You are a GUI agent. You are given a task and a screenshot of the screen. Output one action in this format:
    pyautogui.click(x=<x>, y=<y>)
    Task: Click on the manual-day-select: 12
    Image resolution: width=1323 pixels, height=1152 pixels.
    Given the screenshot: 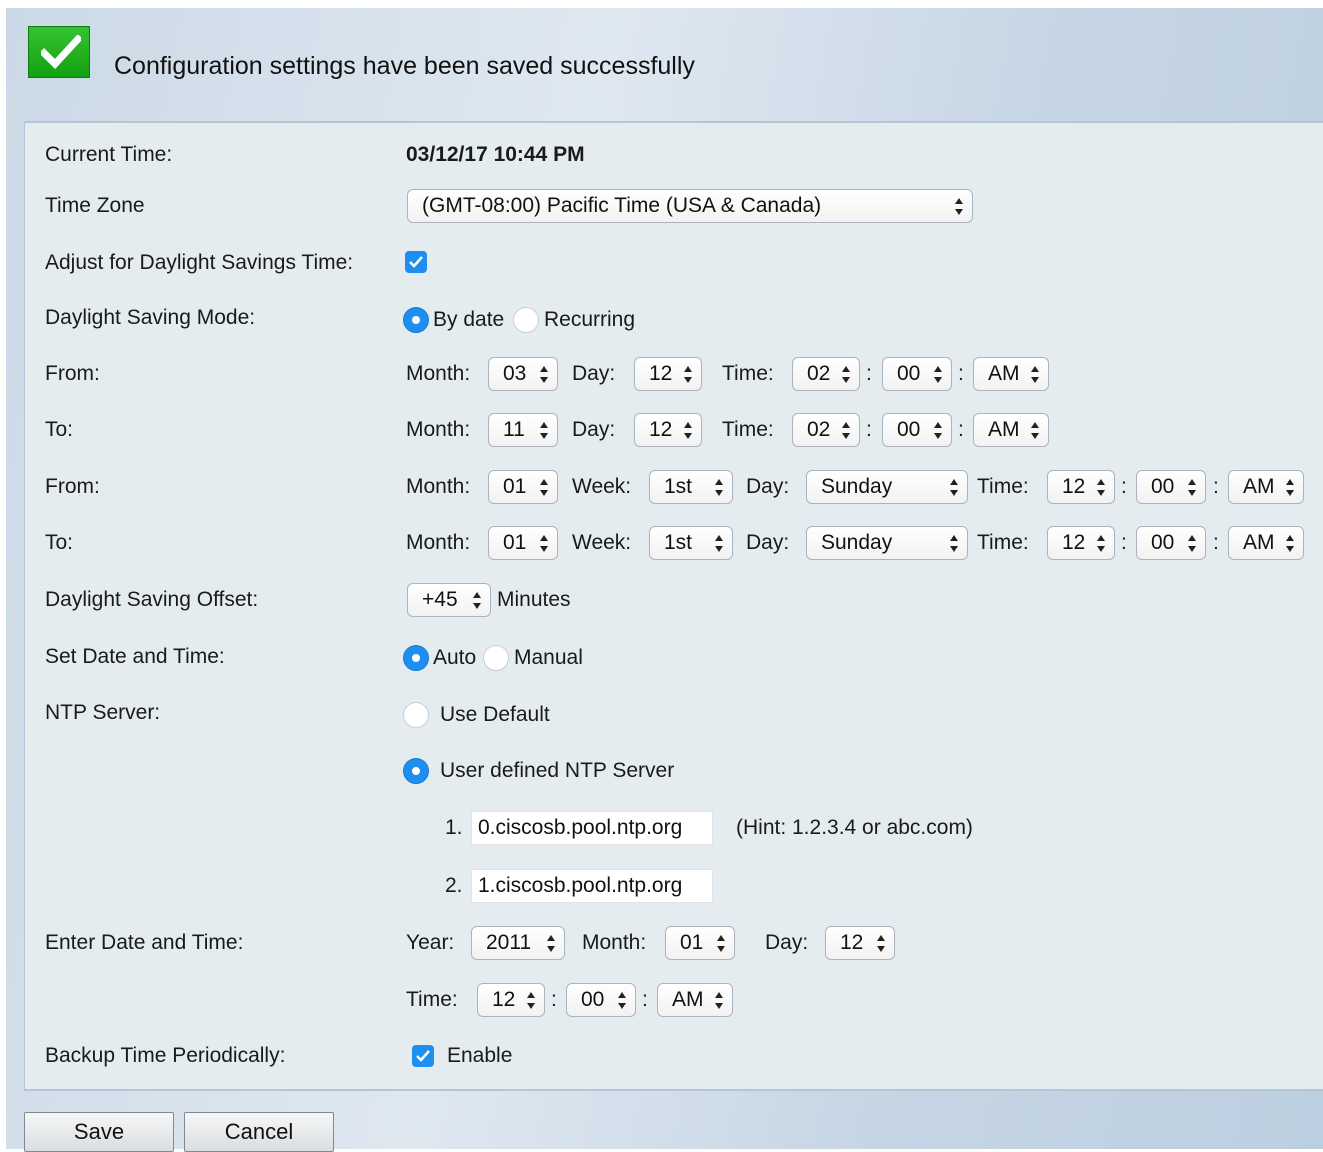 What is the action you would take?
    pyautogui.click(x=860, y=943)
    